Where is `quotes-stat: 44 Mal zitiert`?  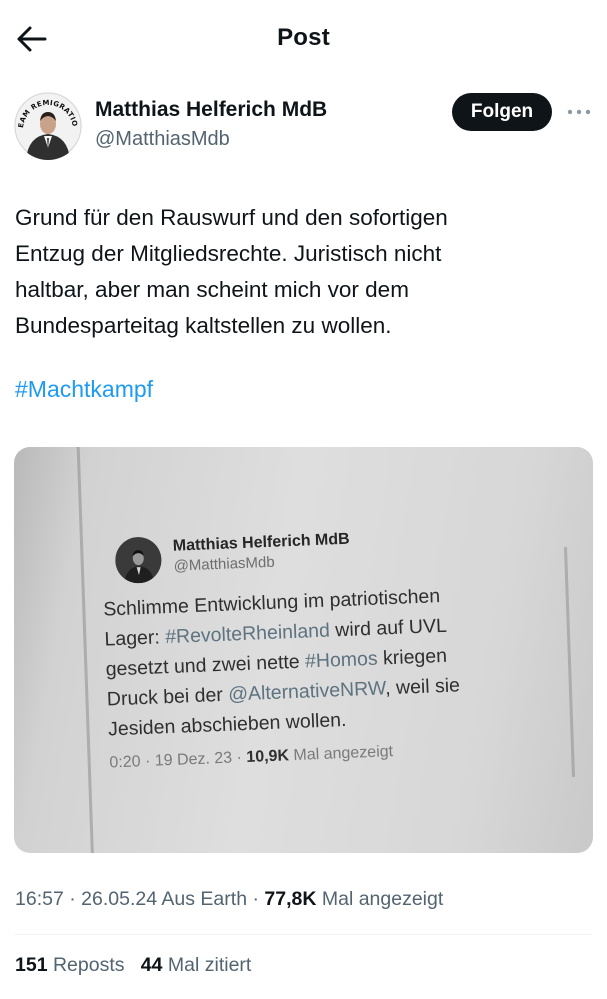 quotes-stat: 44 Mal zitiert is located at coordinates (196, 965).